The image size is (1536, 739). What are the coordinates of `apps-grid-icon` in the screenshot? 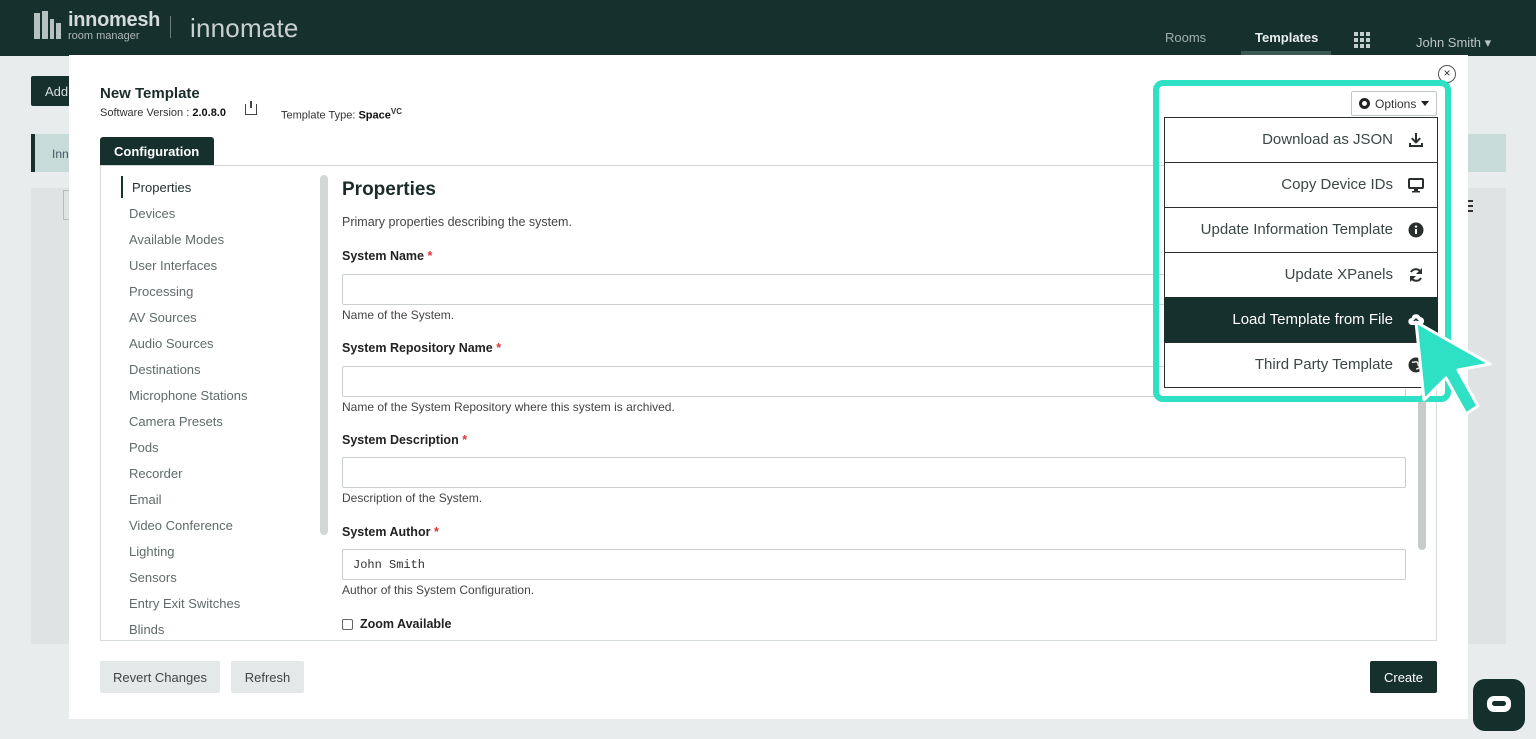 It's located at (1362, 40).